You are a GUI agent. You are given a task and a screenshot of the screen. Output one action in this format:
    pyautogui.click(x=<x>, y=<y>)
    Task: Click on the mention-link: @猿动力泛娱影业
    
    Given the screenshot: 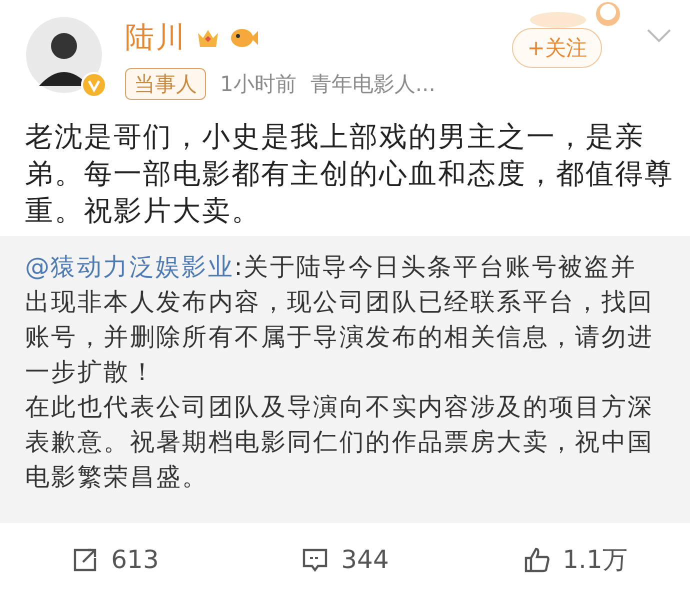 What is the action you would take?
    pyautogui.click(x=129, y=266)
    